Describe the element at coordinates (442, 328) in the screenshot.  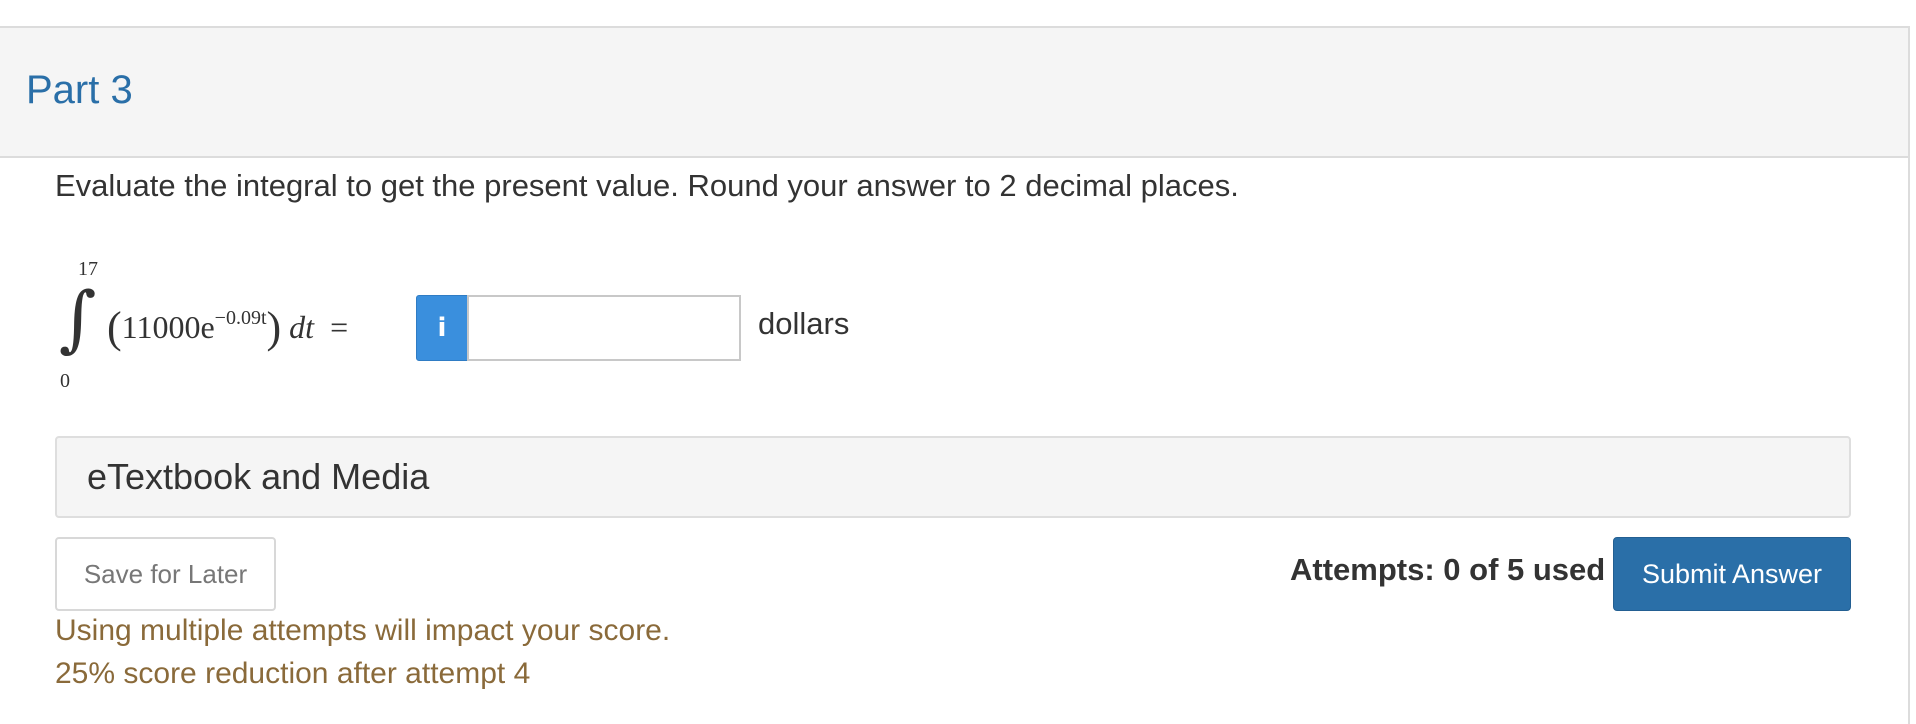
I see `info-icon: i` at that location.